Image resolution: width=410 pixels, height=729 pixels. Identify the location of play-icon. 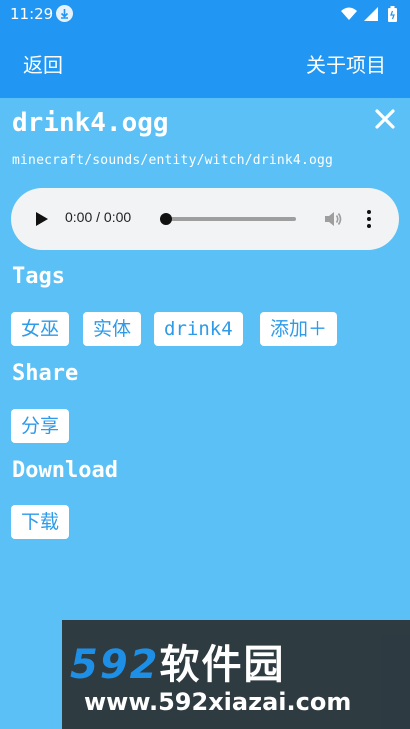
(42, 219).